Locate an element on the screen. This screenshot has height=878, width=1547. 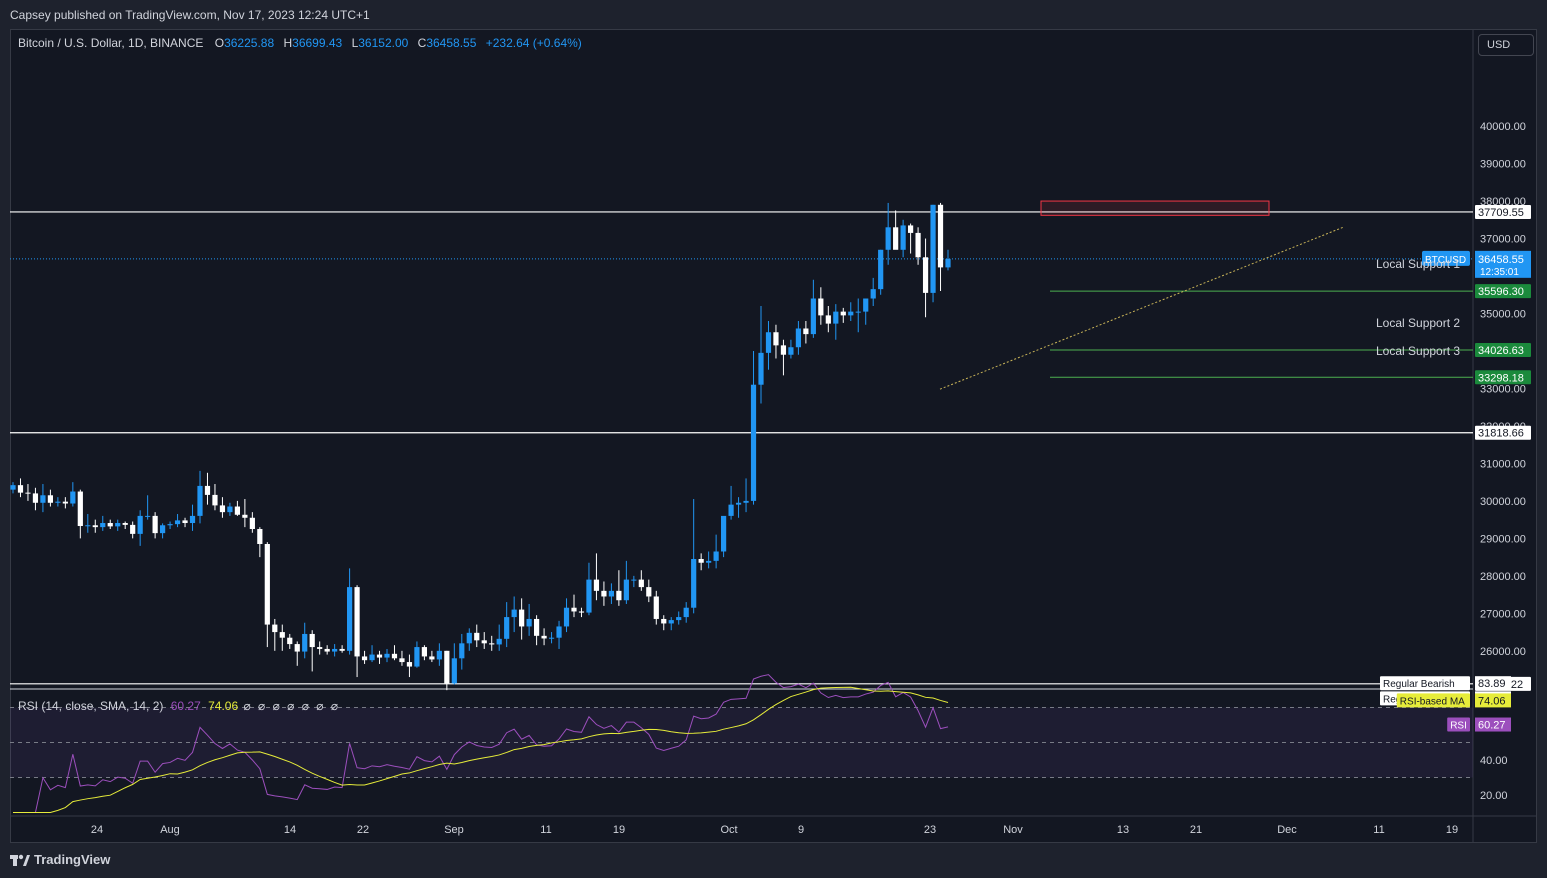
price-axis-label: 40000.00 is located at coordinates (1503, 127).